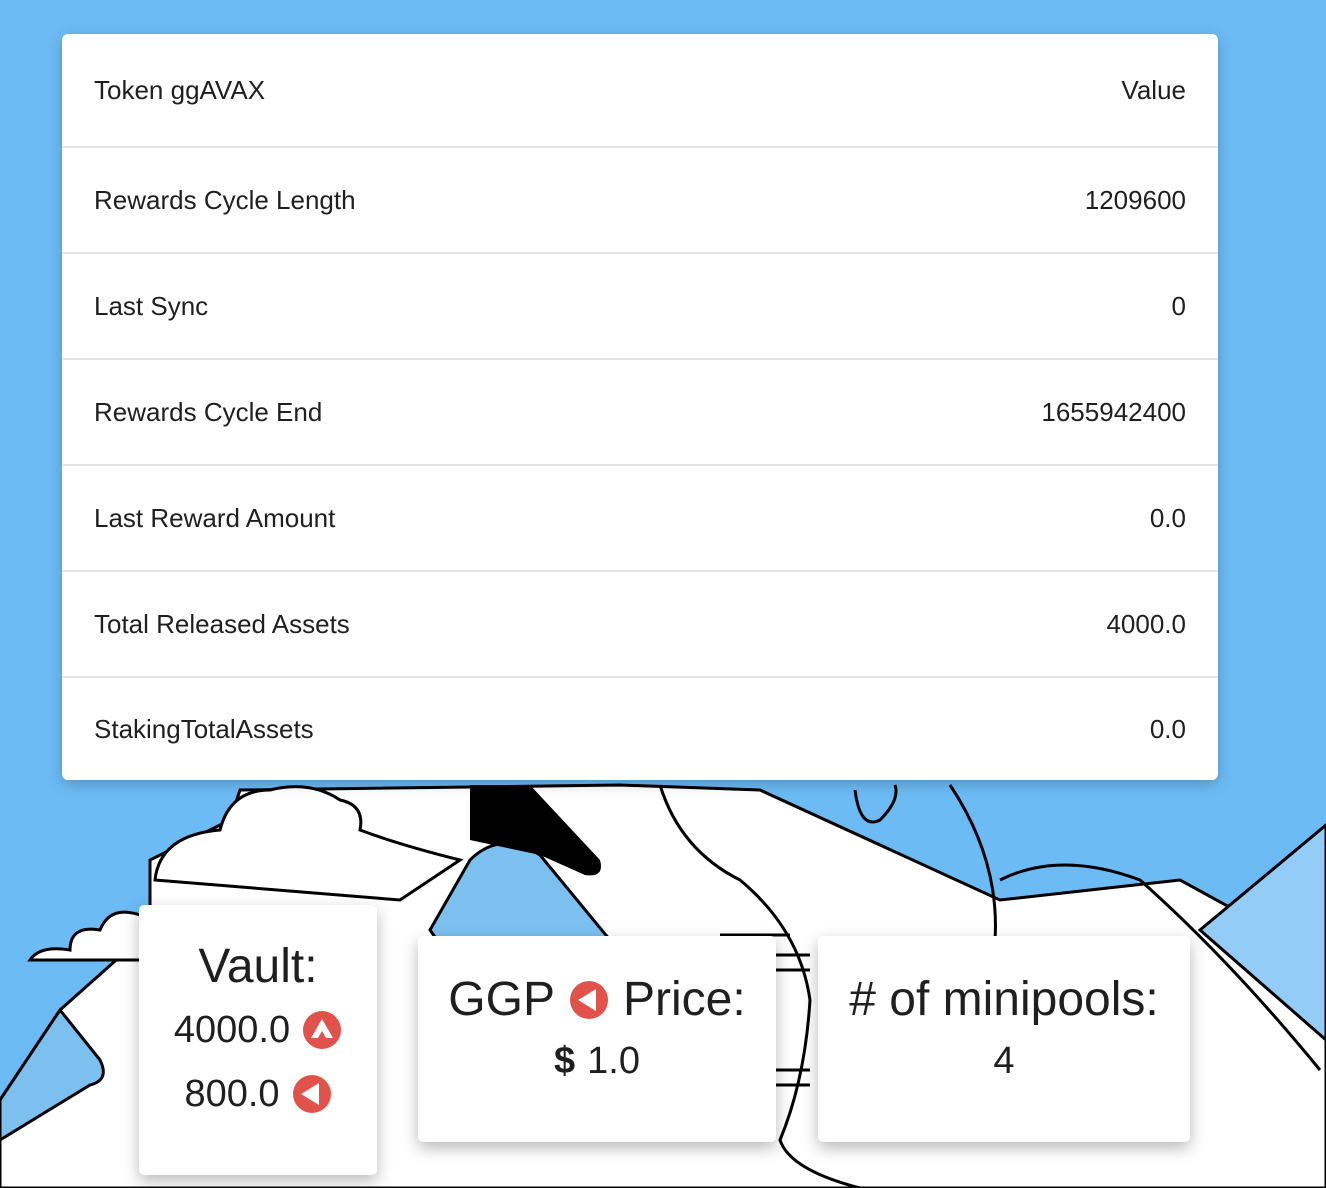 Image resolution: width=1326 pixels, height=1188 pixels. What do you see at coordinates (640, 728) in the screenshot?
I see `table-row-staking-total-assets: StakingTotalAssets 0.0` at bounding box center [640, 728].